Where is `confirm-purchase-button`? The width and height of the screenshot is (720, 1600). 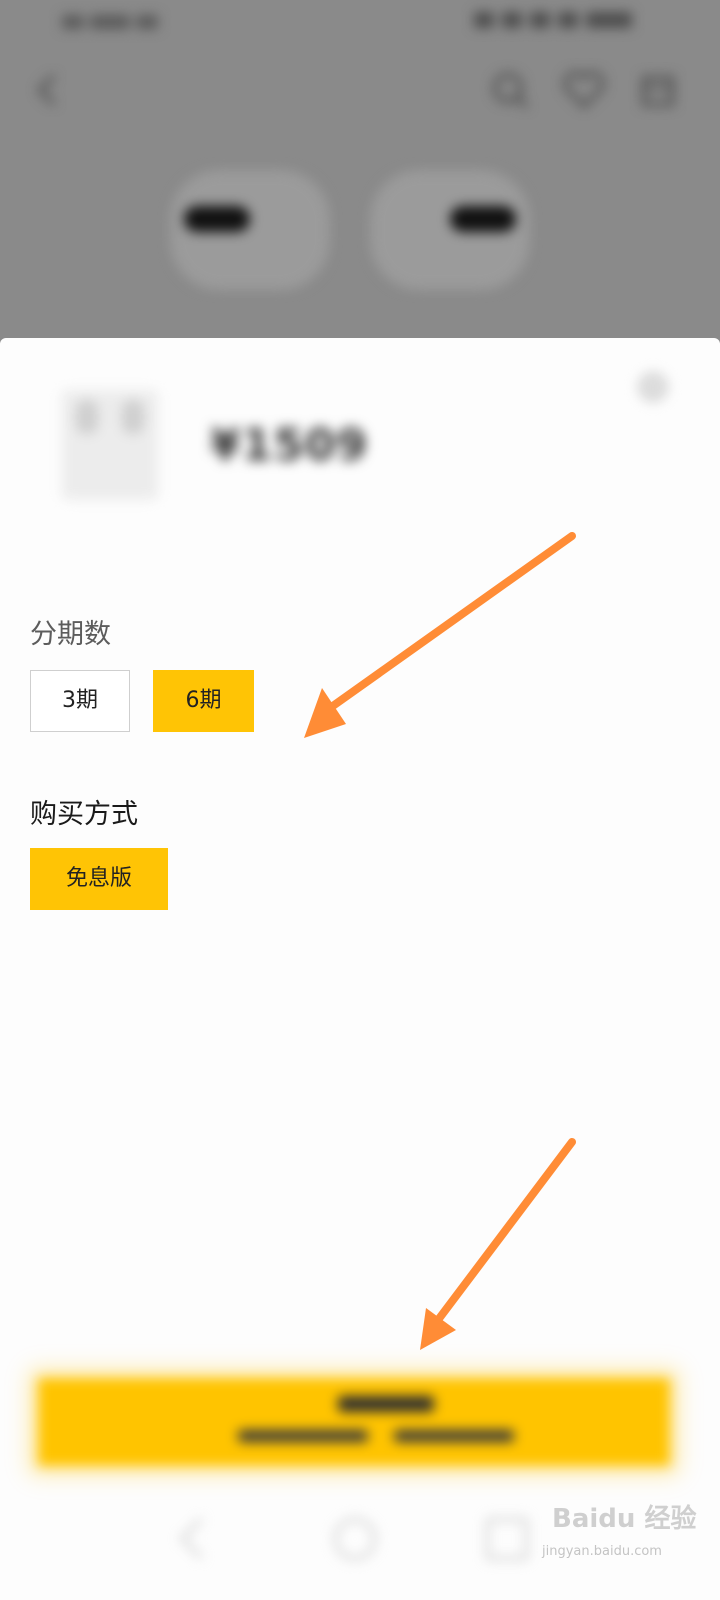
confirm-purchase-button is located at coordinates (354, 1422).